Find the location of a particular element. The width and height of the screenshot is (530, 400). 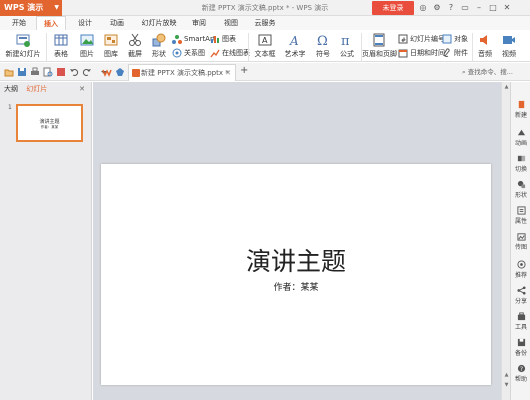

formula-label: 公式 is located at coordinates (347, 54).